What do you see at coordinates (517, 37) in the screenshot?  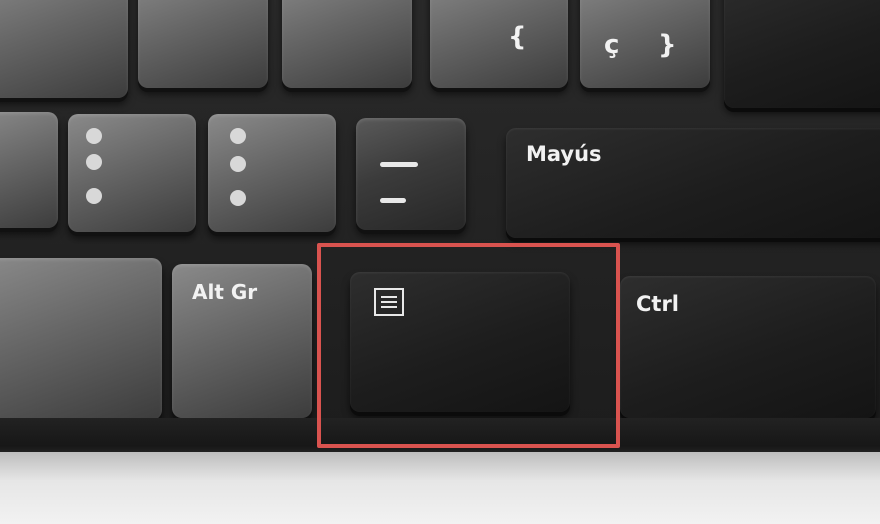 I see `open-brace-label: {` at bounding box center [517, 37].